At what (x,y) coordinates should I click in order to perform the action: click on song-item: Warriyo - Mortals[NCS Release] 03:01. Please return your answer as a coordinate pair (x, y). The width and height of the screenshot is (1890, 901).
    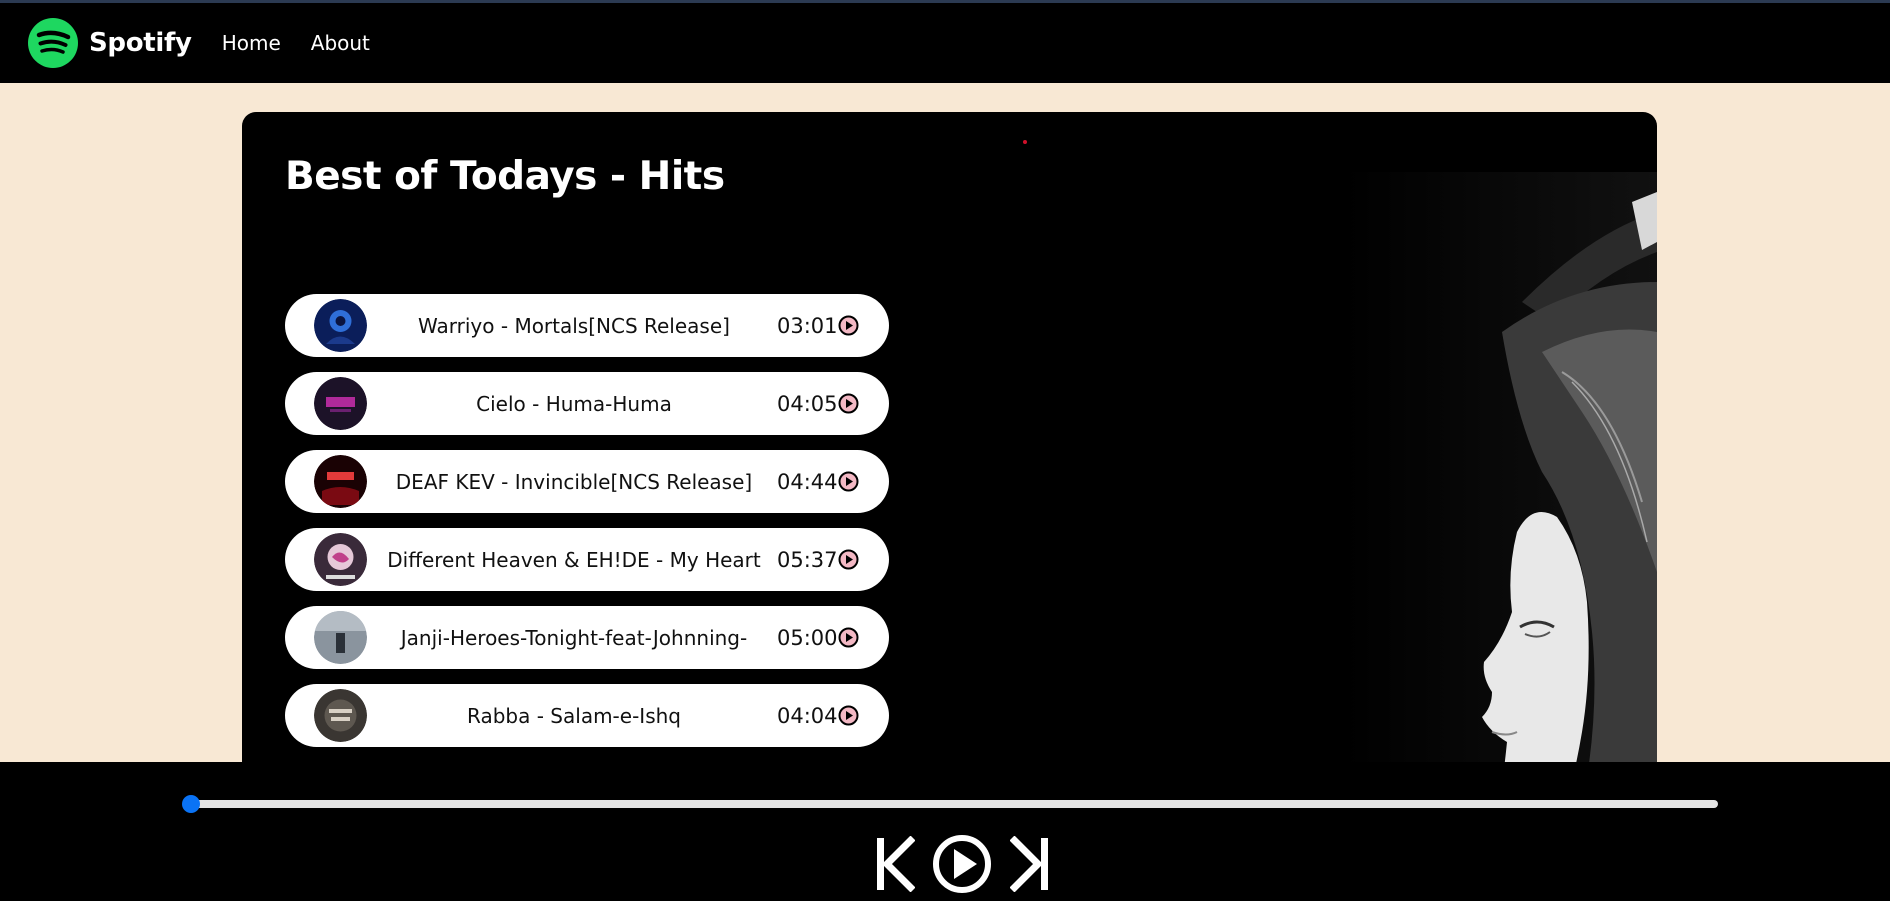
    Looking at the image, I should click on (587, 325).